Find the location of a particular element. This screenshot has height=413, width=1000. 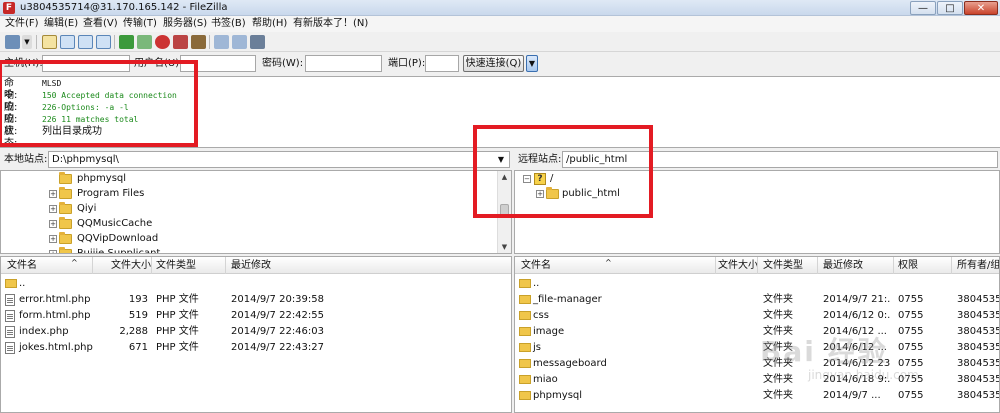

tree-item: + QQMusicCache is located at coordinates (248, 223).